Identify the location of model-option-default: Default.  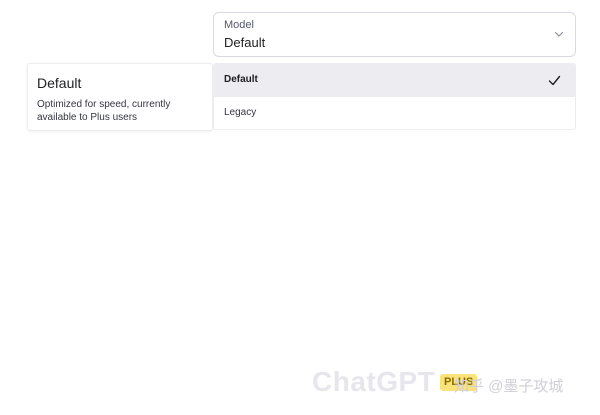
(394, 80).